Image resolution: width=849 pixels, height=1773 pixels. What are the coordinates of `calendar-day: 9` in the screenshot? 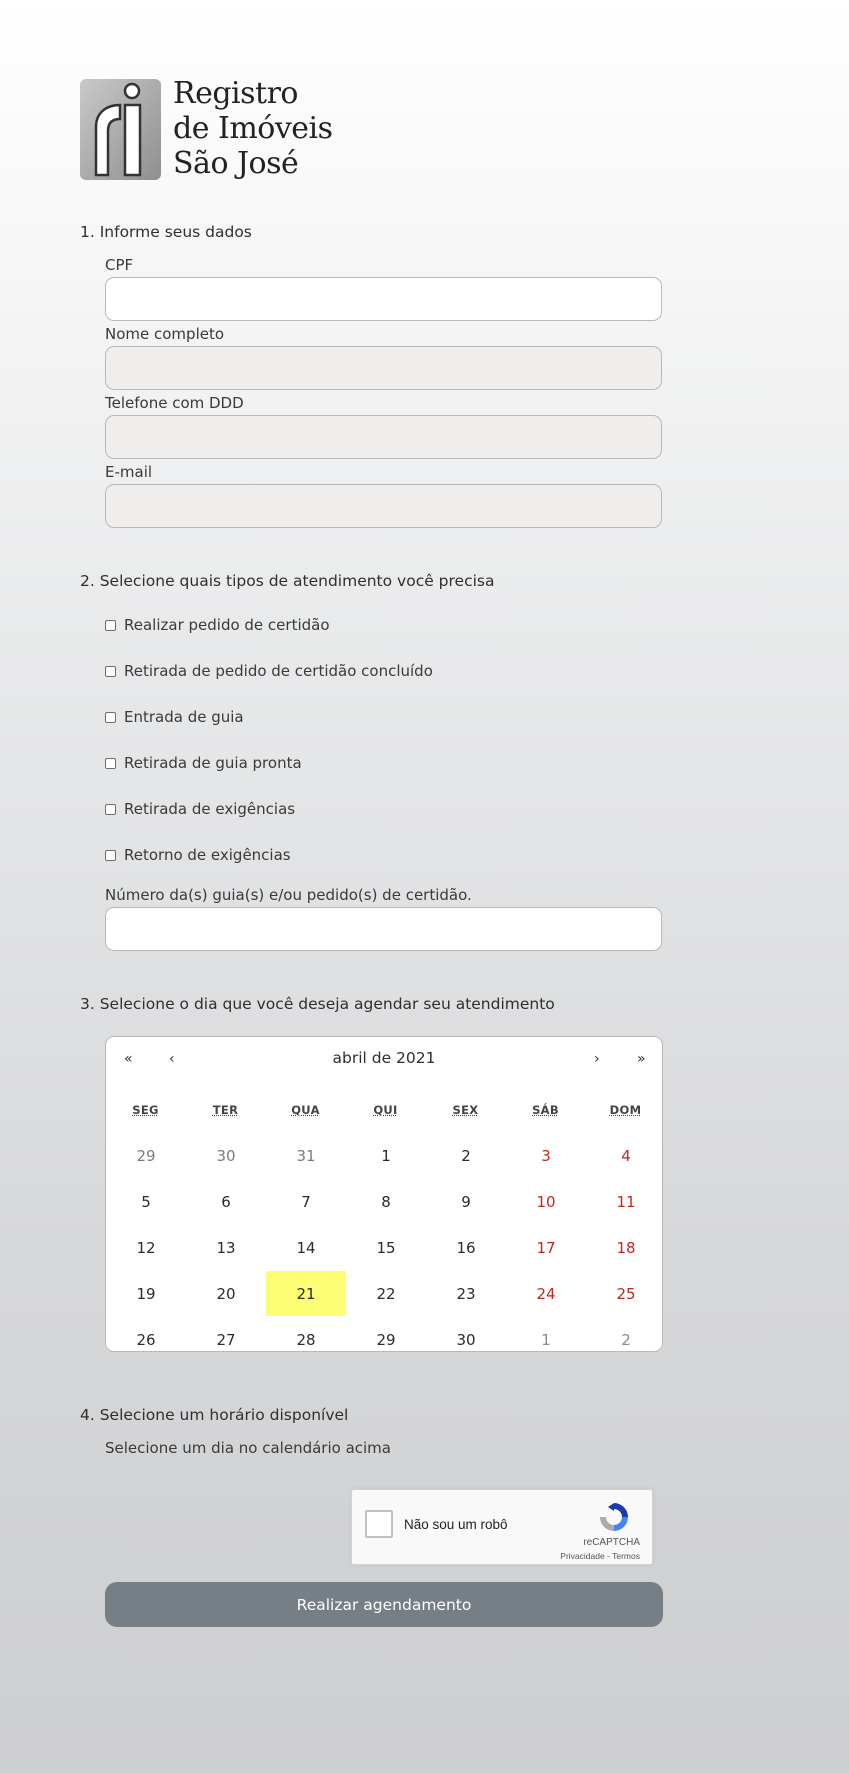 It's located at (466, 1201).